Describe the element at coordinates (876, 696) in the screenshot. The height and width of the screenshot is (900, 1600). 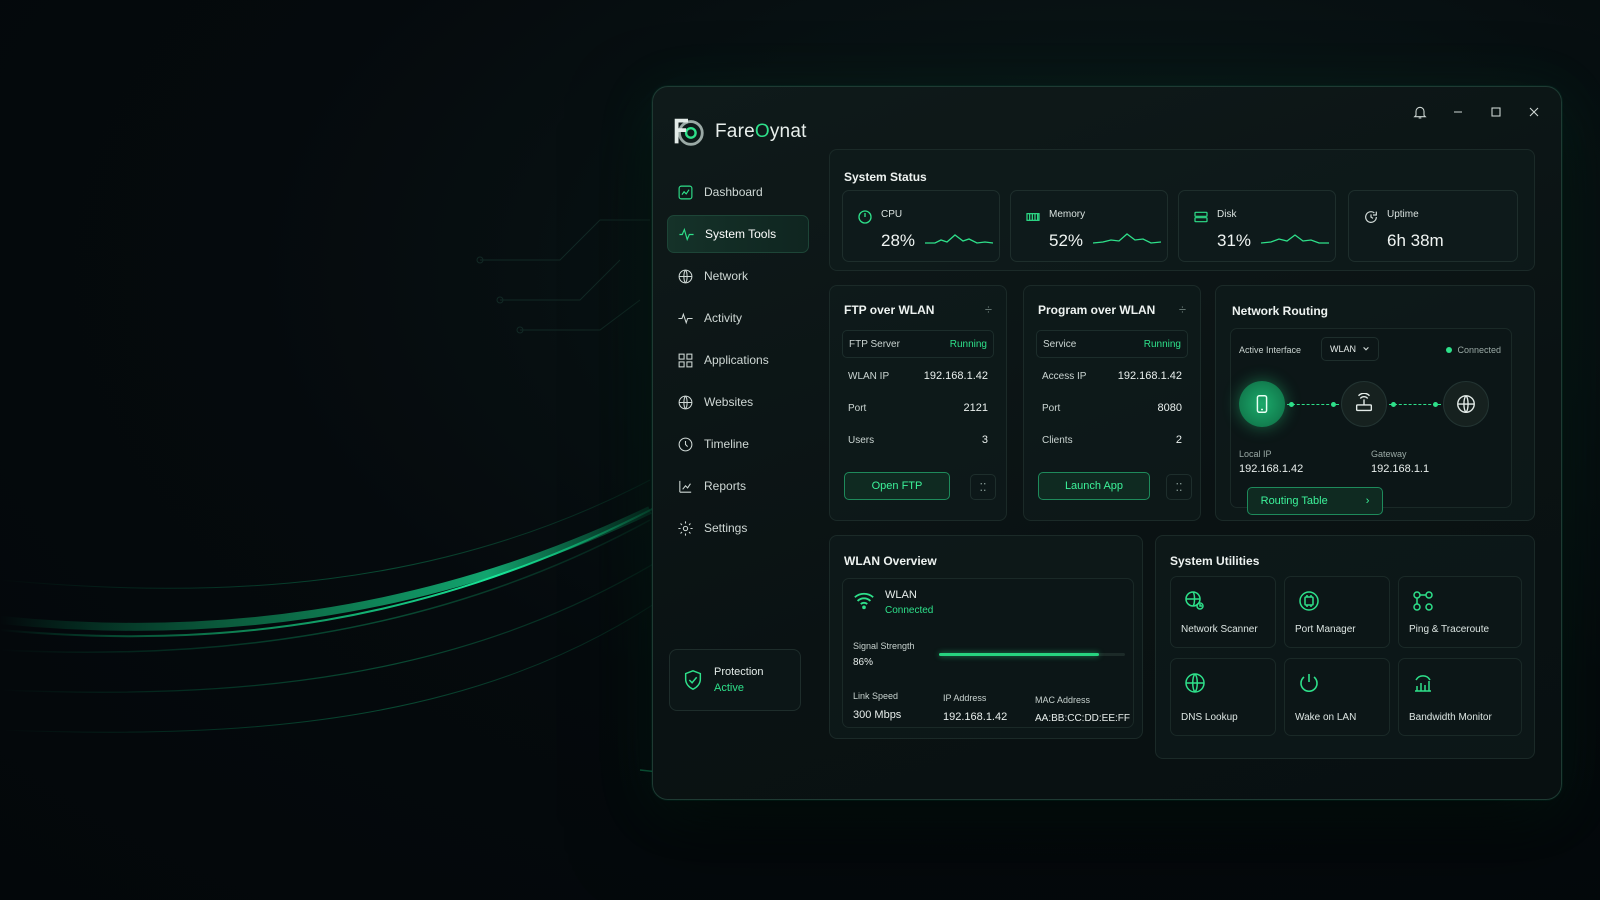
I see `link-speed-label: Link Speed` at that location.